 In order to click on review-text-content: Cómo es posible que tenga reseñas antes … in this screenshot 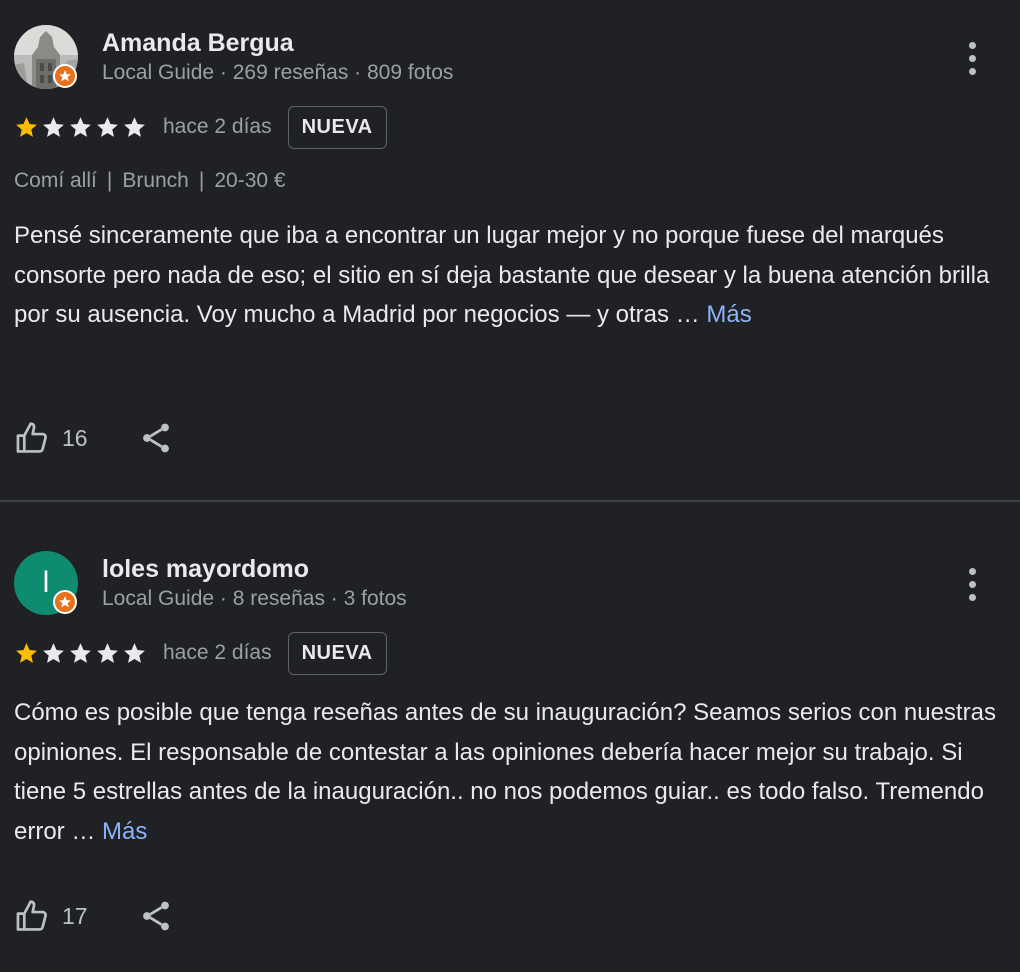, I will do `click(505, 772)`.